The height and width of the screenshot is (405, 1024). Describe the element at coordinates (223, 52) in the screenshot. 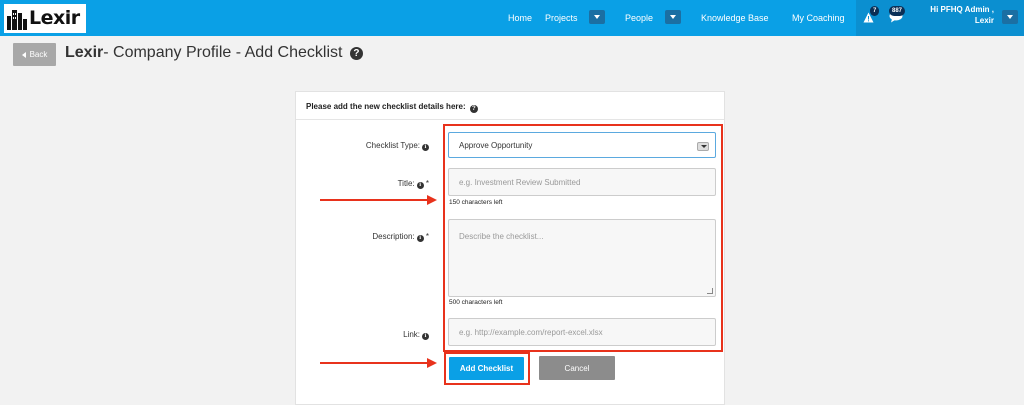

I see `page-title-text: - Company Profile - Add Checklist` at that location.